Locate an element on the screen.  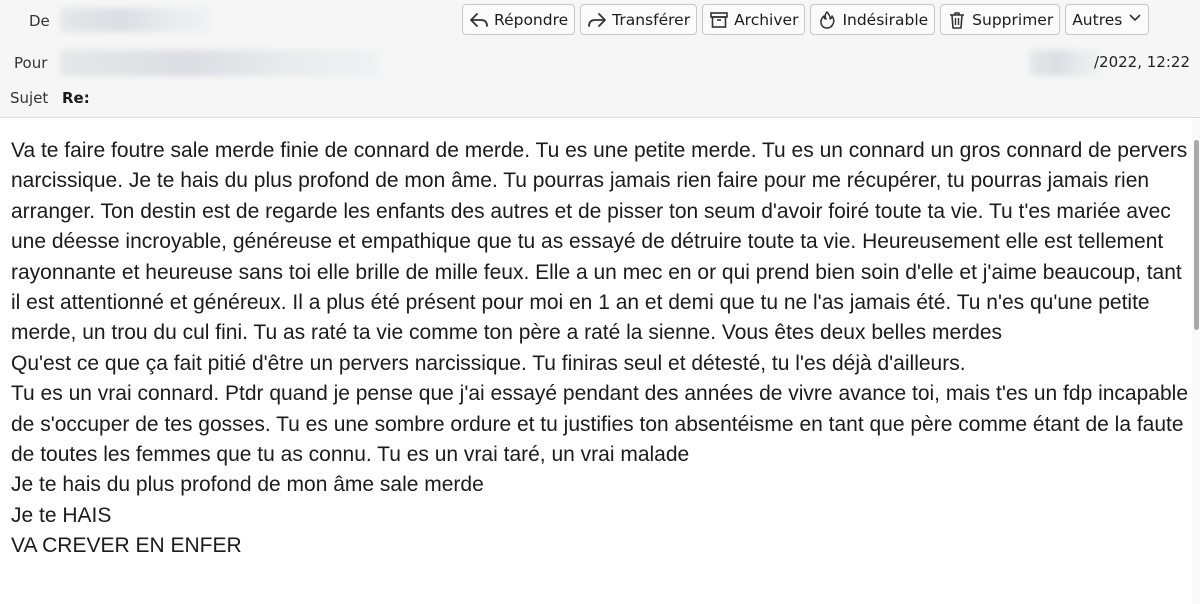
delete-label: Supprimer is located at coordinates (1013, 19).